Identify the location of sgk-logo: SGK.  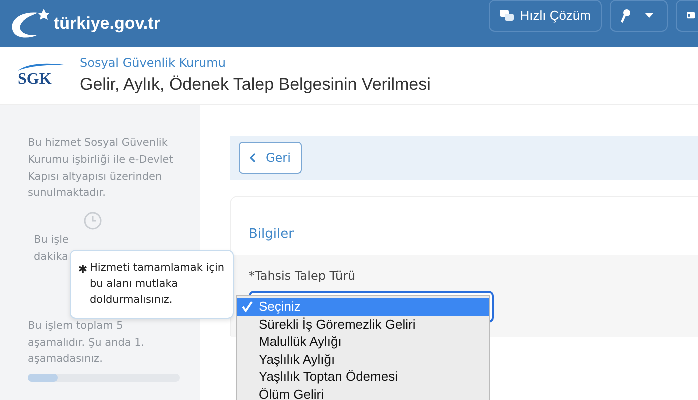
(42, 75).